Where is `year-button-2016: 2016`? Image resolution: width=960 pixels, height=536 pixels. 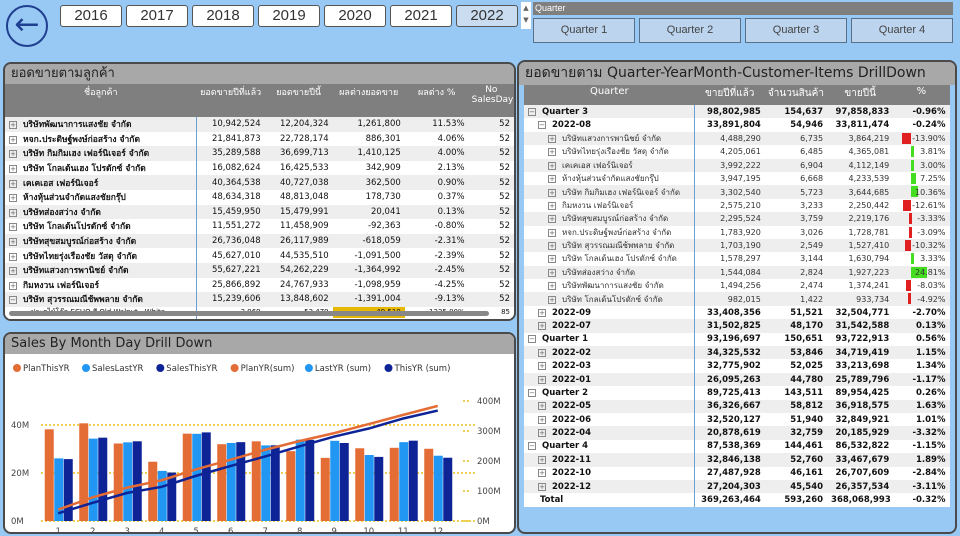 year-button-2016: 2016 is located at coordinates (91, 16).